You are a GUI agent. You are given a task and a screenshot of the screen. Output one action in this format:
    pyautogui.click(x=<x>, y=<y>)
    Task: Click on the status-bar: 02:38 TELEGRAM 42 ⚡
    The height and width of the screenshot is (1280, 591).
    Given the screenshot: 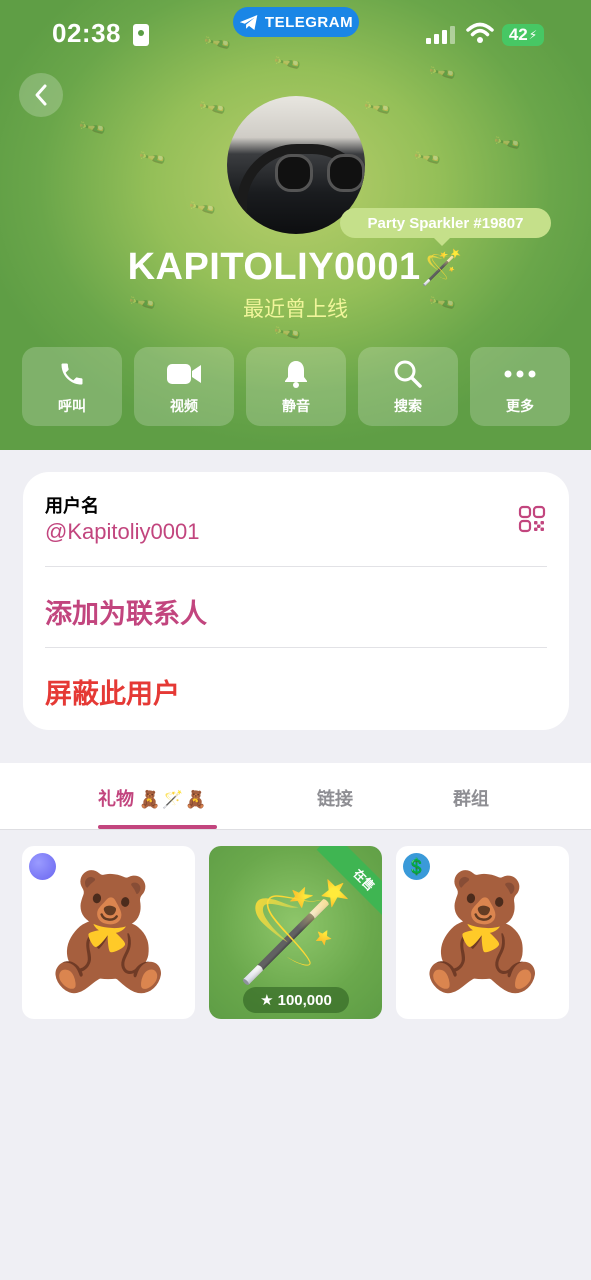 What is the action you would take?
    pyautogui.click(x=295, y=35)
    